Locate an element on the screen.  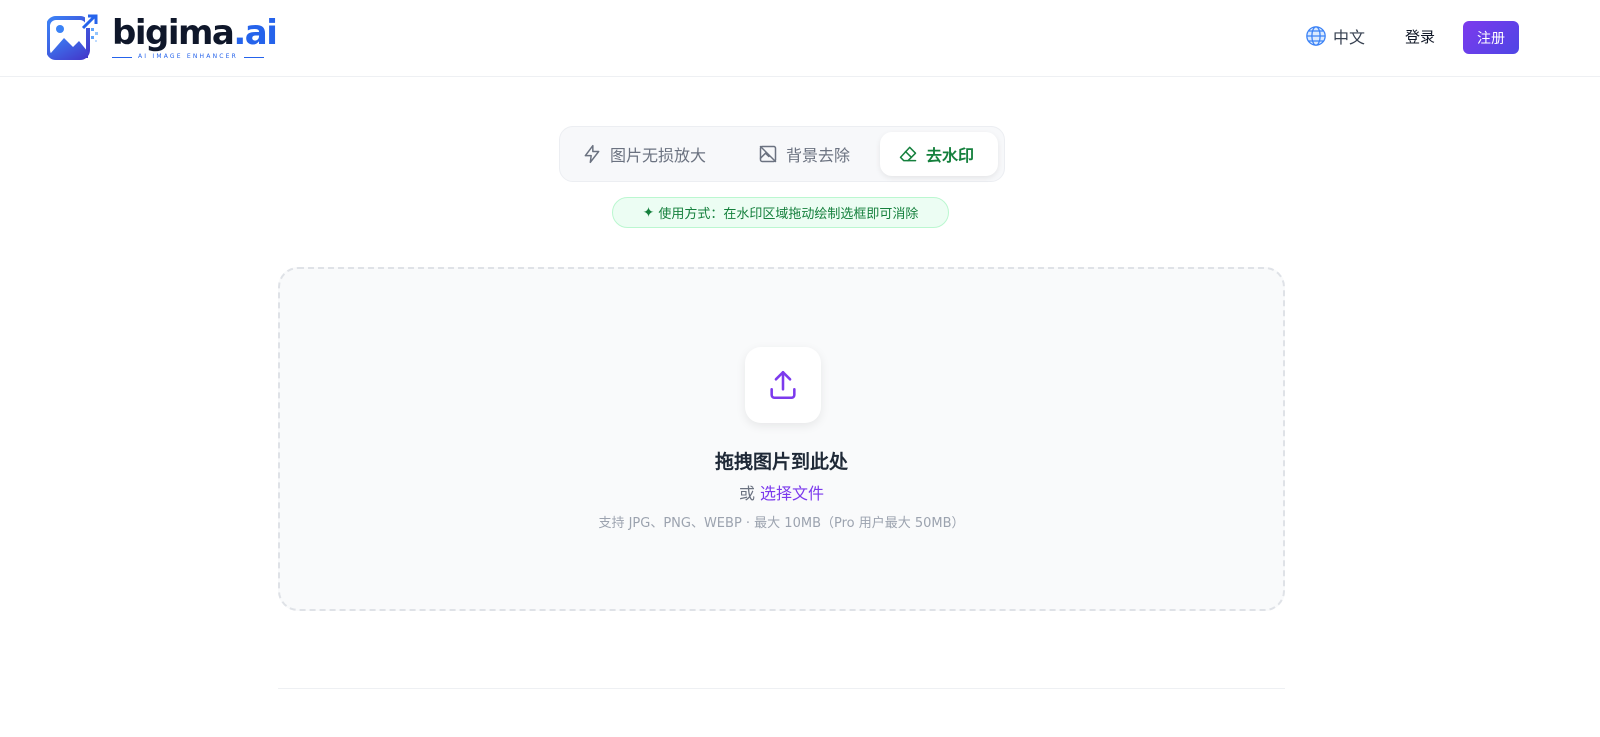
usage-hint-badge: ✦ 使用方式：在水印区域拖动绘制选框即可消除 is located at coordinates (780, 212).